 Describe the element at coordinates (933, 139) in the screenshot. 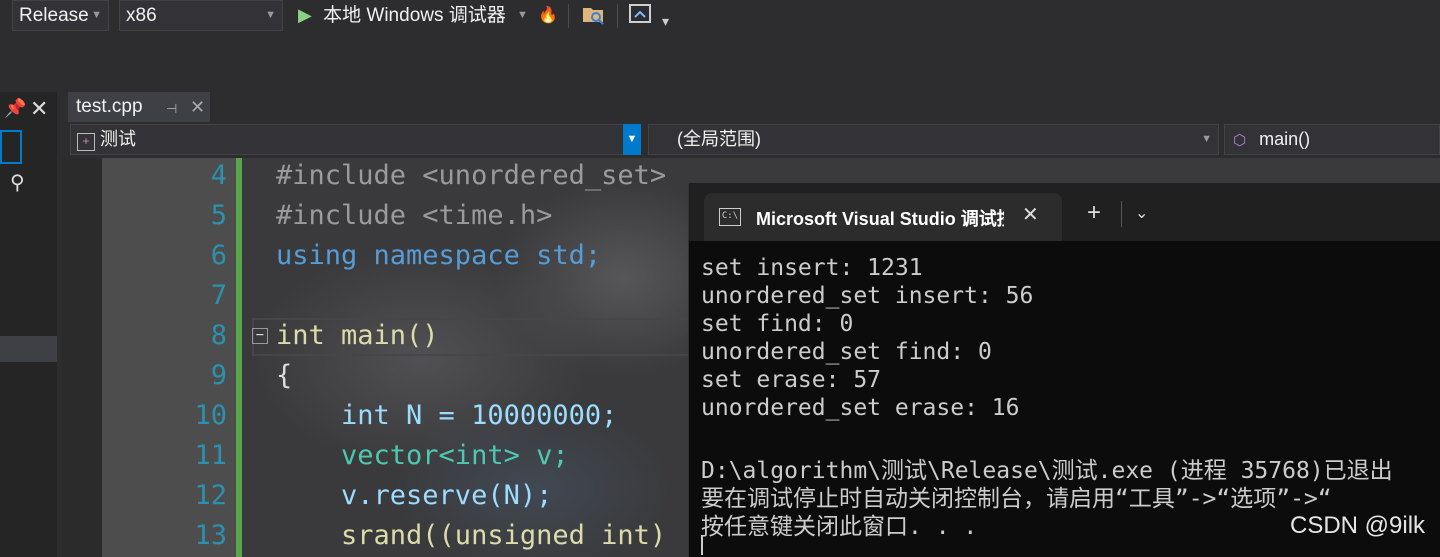

I see `scope-dropdown: (全局范围) ▼` at that location.